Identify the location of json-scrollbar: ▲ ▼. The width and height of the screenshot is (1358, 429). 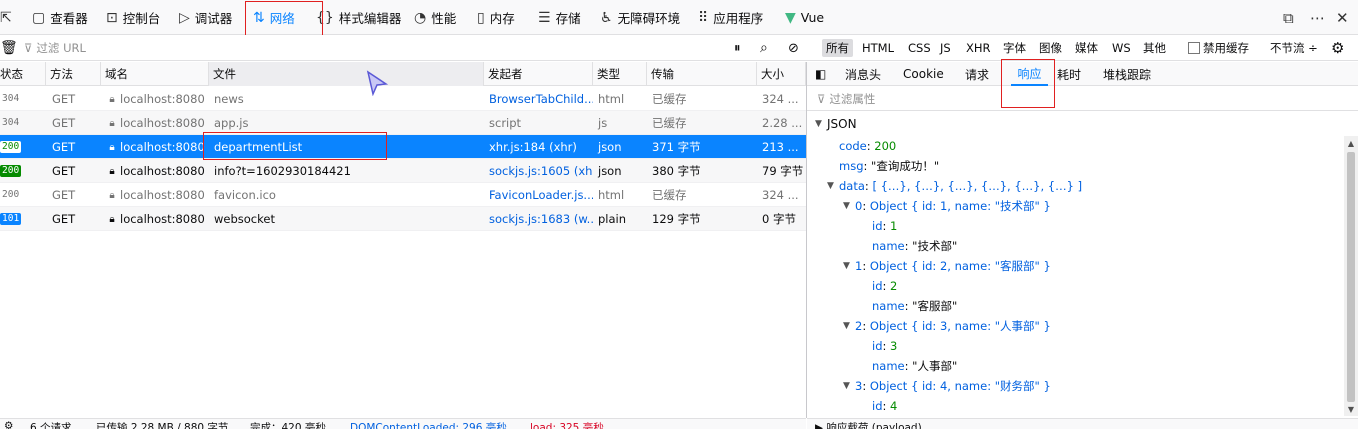
(1351, 276).